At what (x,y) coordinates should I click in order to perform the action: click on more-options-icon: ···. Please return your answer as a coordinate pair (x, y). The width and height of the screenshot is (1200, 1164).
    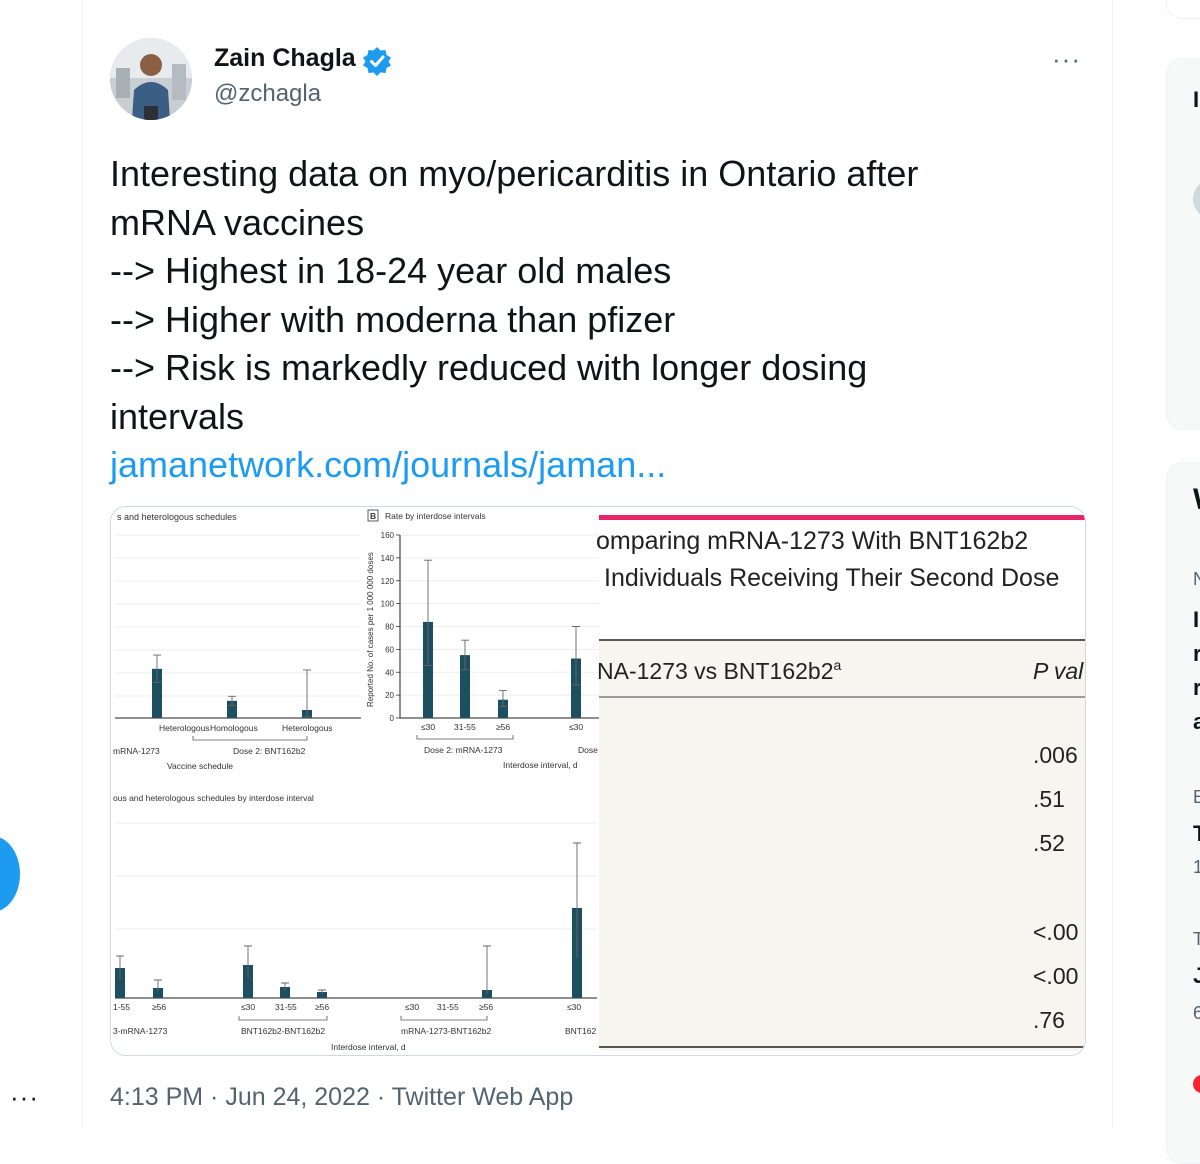
    Looking at the image, I should click on (24, 1097).